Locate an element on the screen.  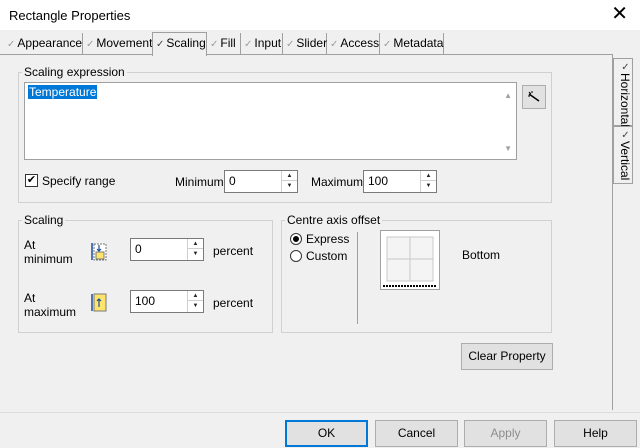
wand-icon is located at coordinates (534, 96).